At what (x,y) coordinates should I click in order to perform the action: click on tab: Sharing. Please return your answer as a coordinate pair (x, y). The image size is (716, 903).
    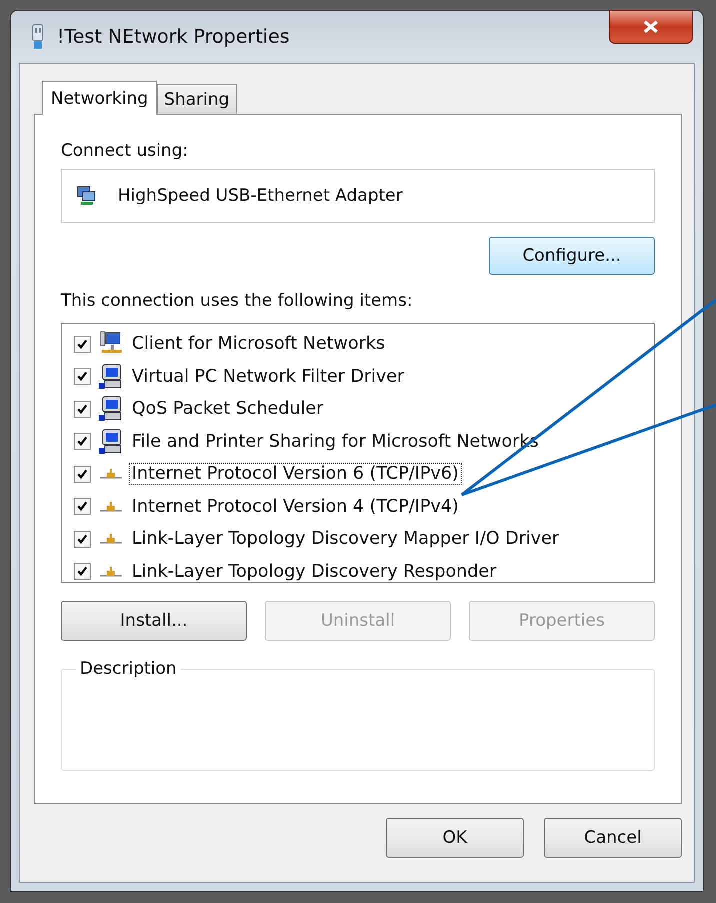
    Looking at the image, I should click on (197, 99).